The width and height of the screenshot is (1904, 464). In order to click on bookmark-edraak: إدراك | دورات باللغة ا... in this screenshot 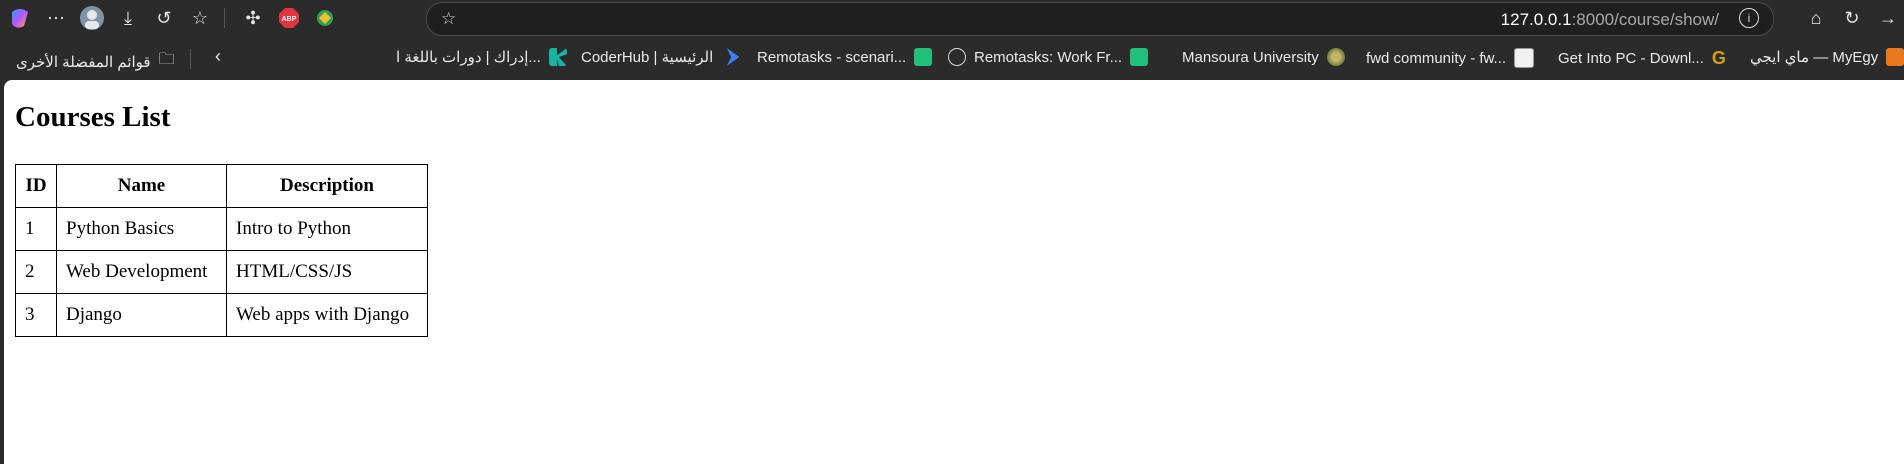, I will do `click(481, 57)`.